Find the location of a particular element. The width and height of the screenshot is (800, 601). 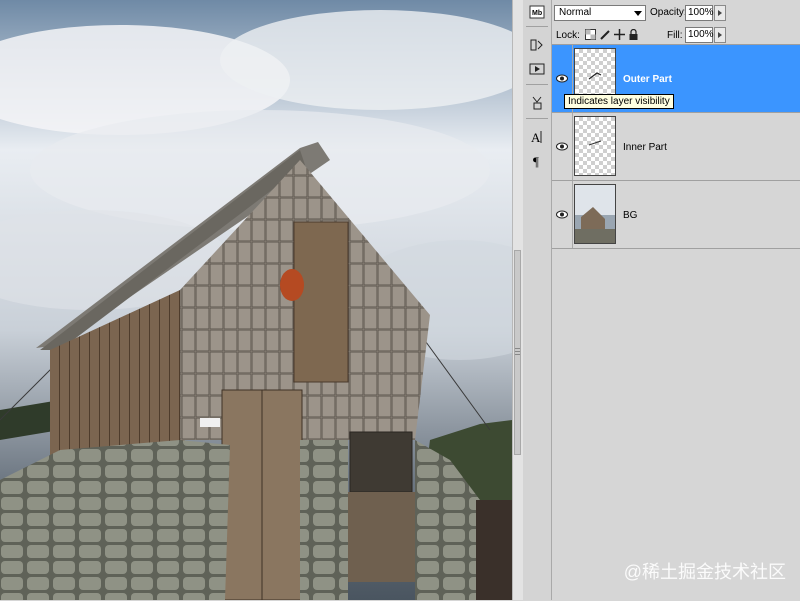

paragraph-icon: ¶ is located at coordinates (537, 161).